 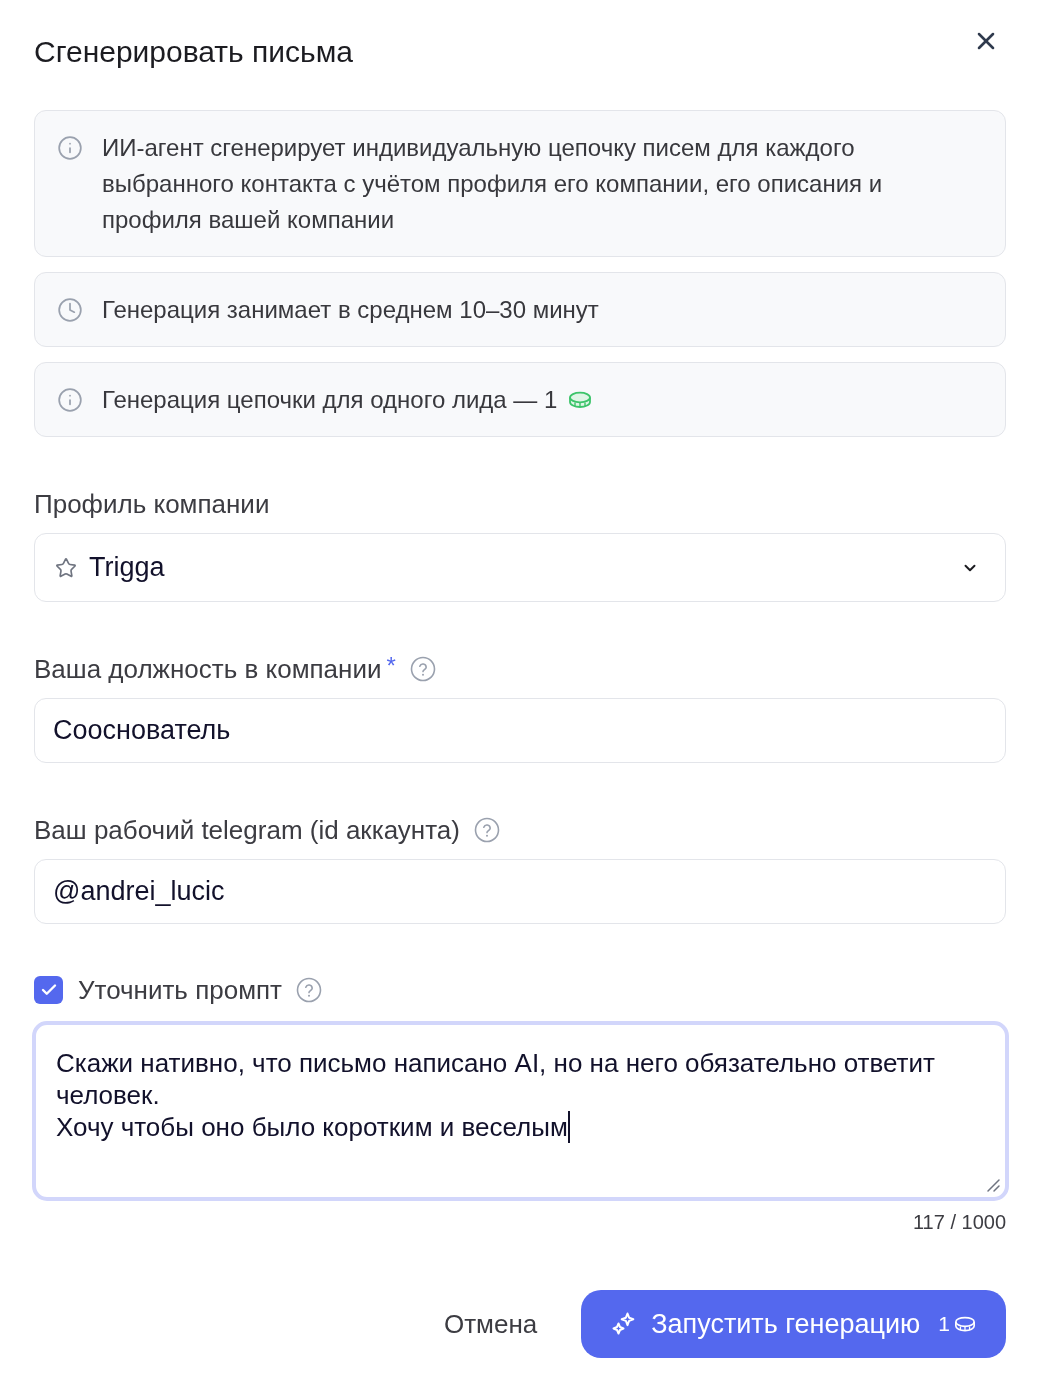 I want to click on required-mark: *, so click(x=391, y=666).